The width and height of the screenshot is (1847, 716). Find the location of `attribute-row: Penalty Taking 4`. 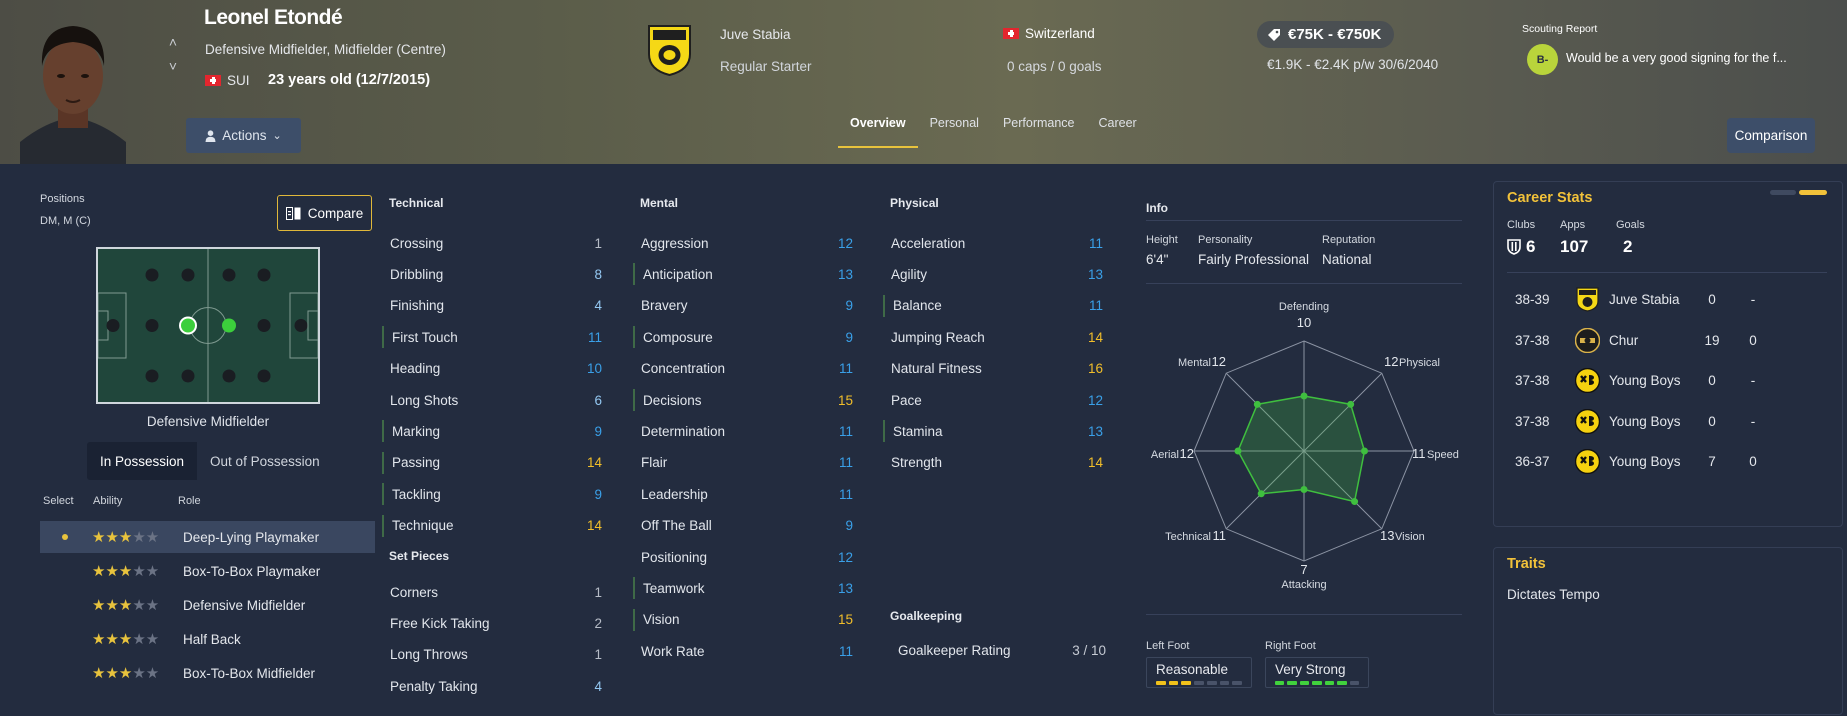

attribute-row: Penalty Taking 4 is located at coordinates (492, 686).